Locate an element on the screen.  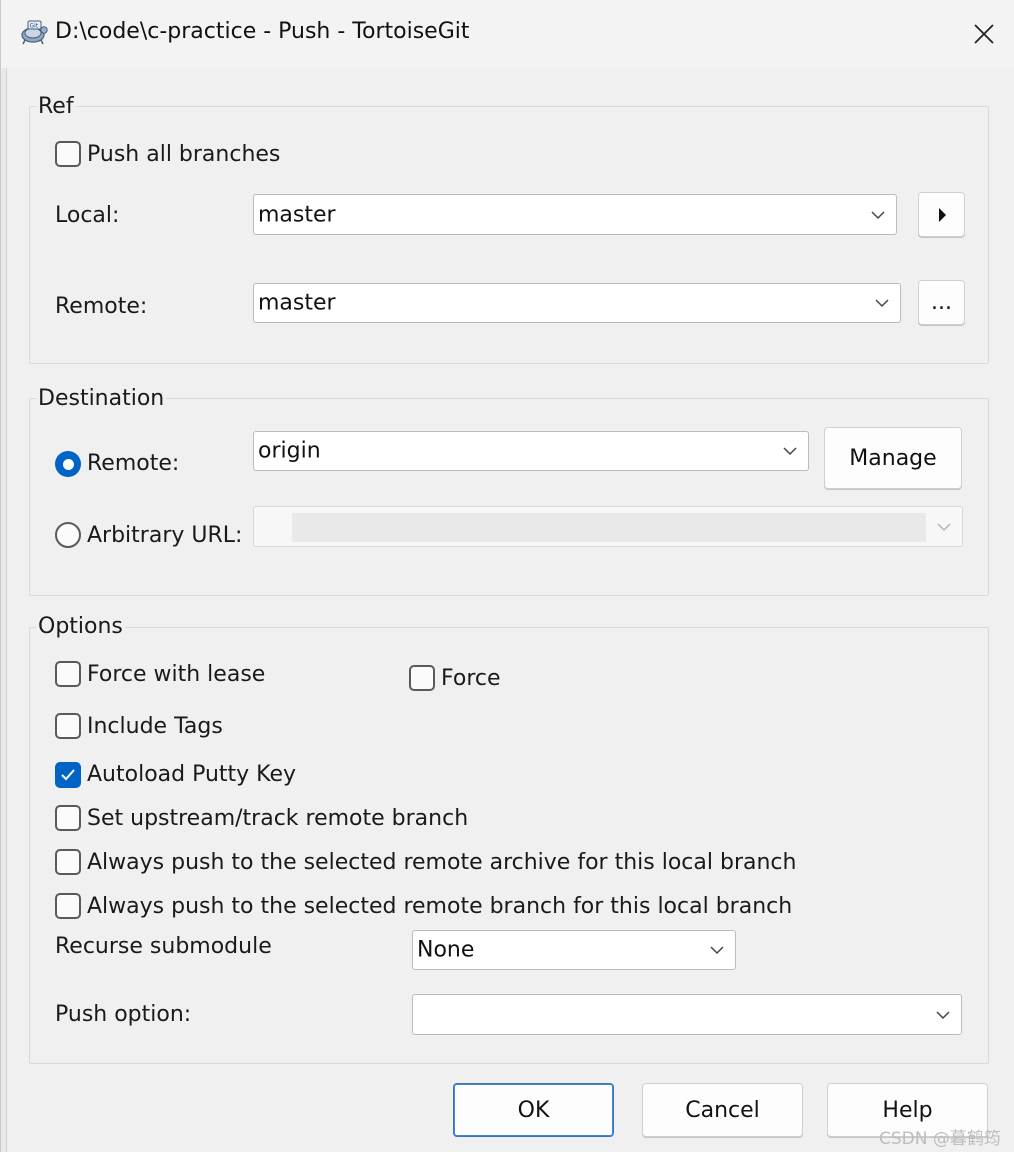
remote-branch-label: Remote: is located at coordinates (101, 306).